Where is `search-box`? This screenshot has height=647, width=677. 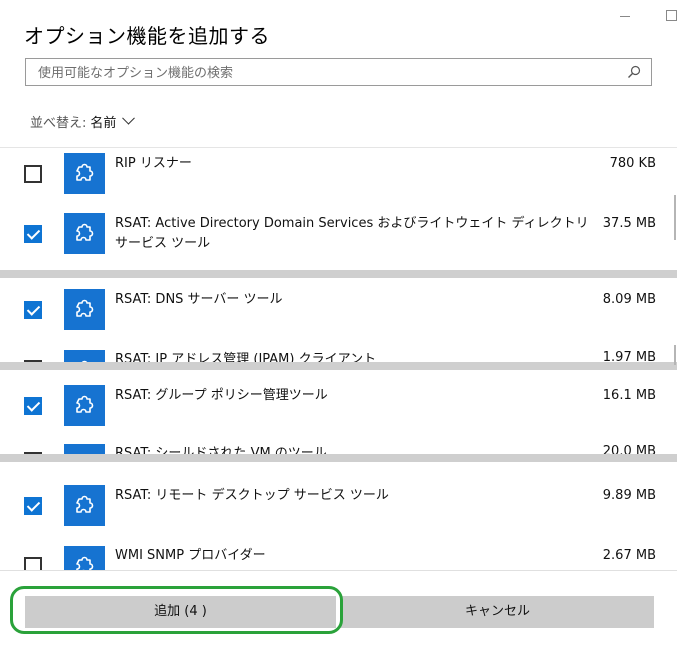
search-box is located at coordinates (338, 72).